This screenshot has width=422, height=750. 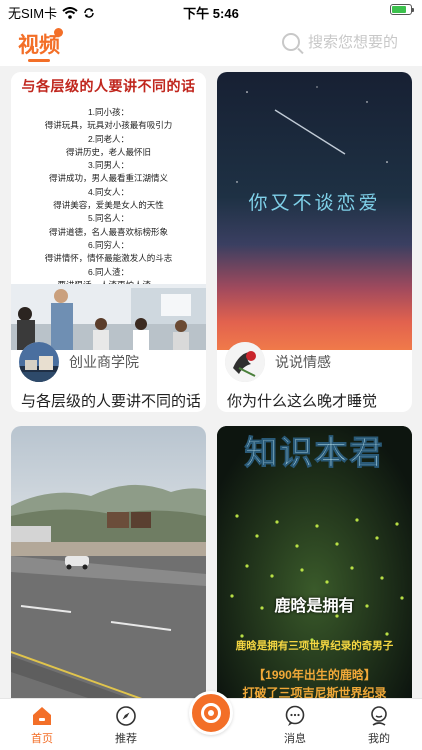 What do you see at coordinates (108, 125) in the screenshot?
I see `text-line: 得讲玩具，玩具对小孩最有吸引力` at bounding box center [108, 125].